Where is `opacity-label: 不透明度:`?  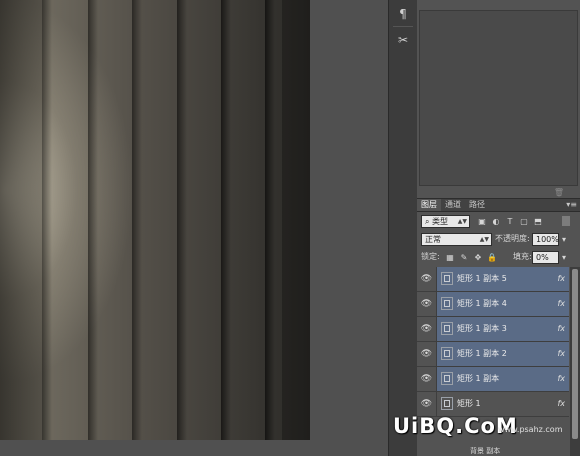 opacity-label: 不透明度: is located at coordinates (512, 238).